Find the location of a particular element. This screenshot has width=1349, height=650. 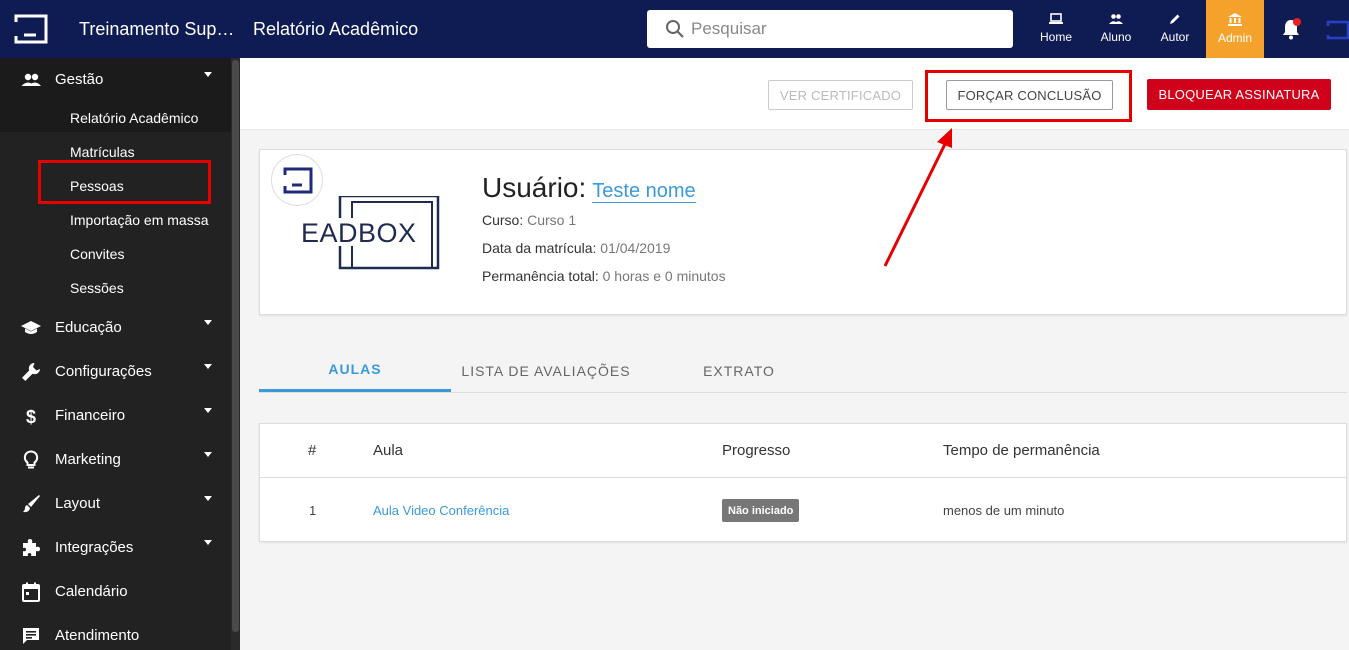

user-heading: Usuário: Teste nome is located at coordinates (589, 188).